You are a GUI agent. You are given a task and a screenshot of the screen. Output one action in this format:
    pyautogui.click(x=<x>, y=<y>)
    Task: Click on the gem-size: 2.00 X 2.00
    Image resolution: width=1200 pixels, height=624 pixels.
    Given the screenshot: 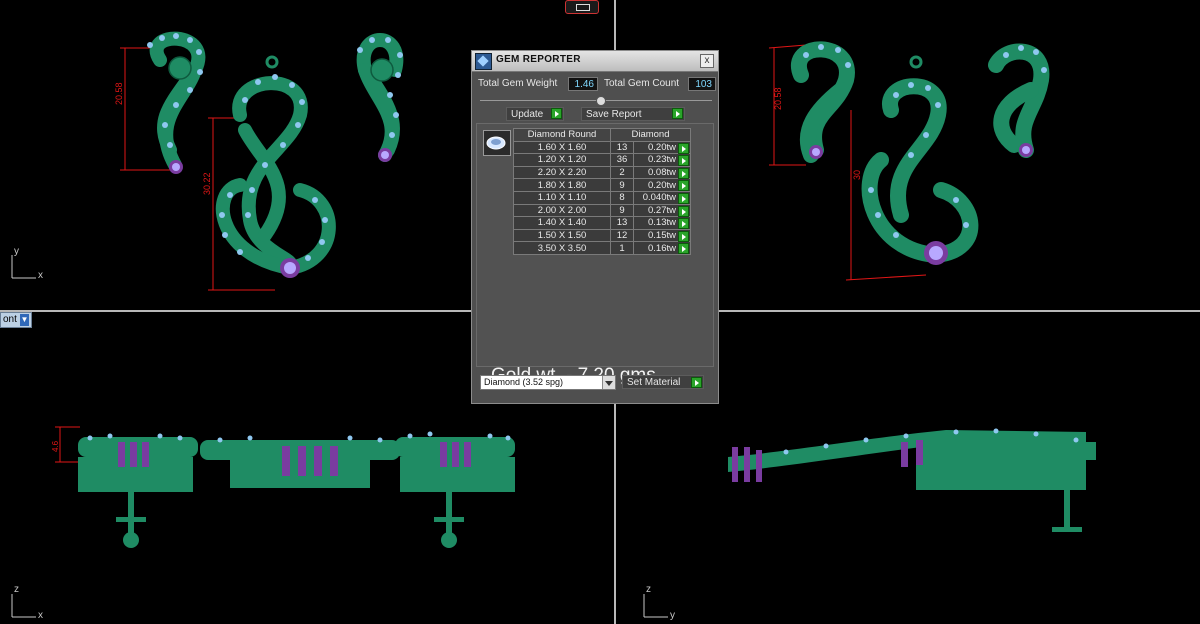 What is the action you would take?
    pyautogui.click(x=562, y=210)
    